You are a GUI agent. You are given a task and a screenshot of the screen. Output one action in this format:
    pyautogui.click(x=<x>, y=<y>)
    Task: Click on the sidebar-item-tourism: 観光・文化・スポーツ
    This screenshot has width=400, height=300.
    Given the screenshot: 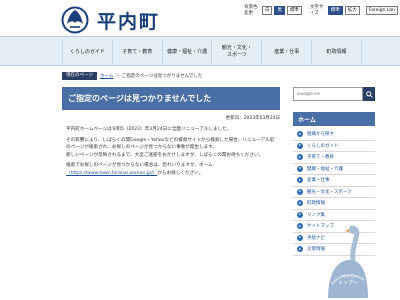 What is the action you would take?
    pyautogui.click(x=334, y=192)
    